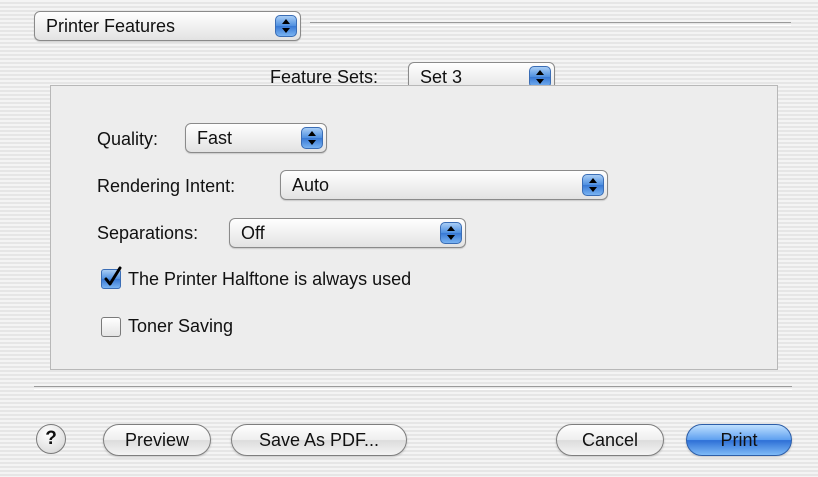  What do you see at coordinates (157, 440) in the screenshot?
I see `preview-button: Preview` at bounding box center [157, 440].